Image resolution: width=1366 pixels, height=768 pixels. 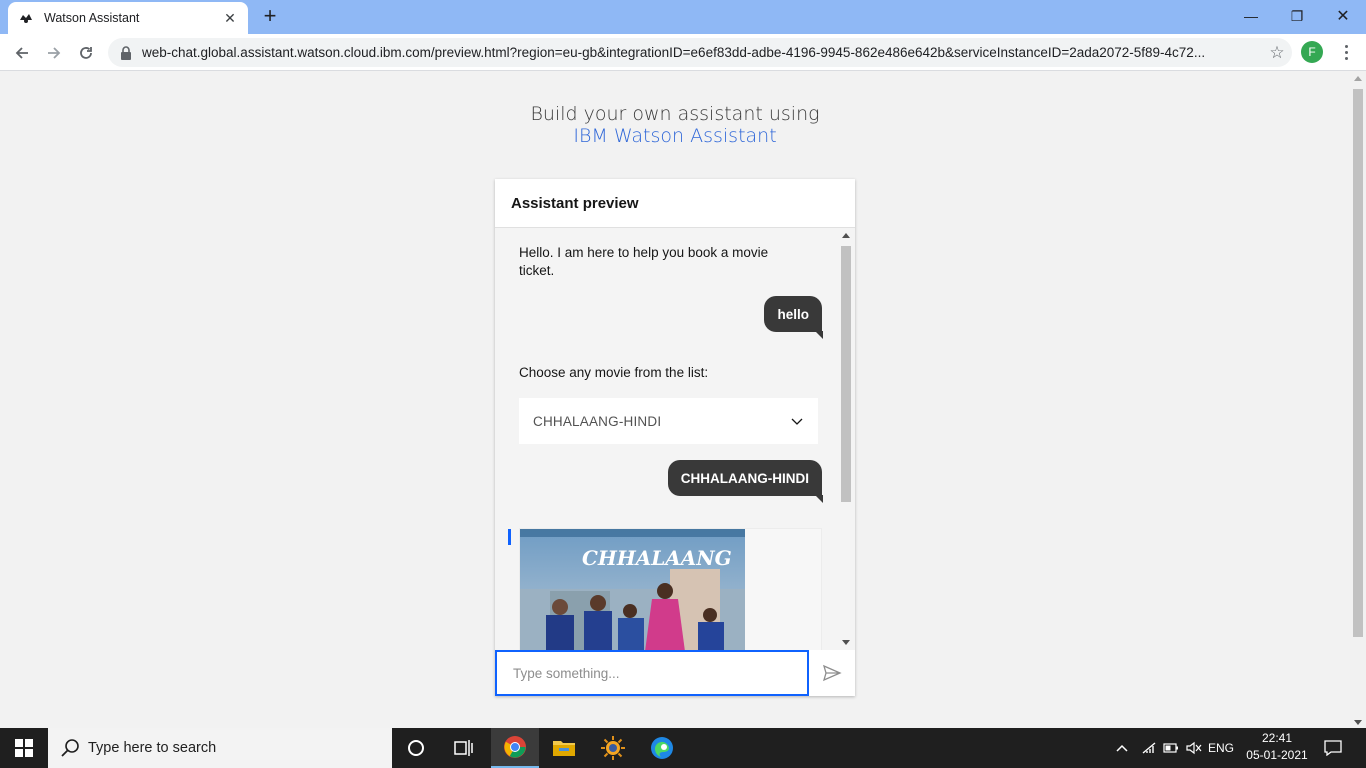 I want to click on message-scrollbar-thumb, so click(x=846, y=374).